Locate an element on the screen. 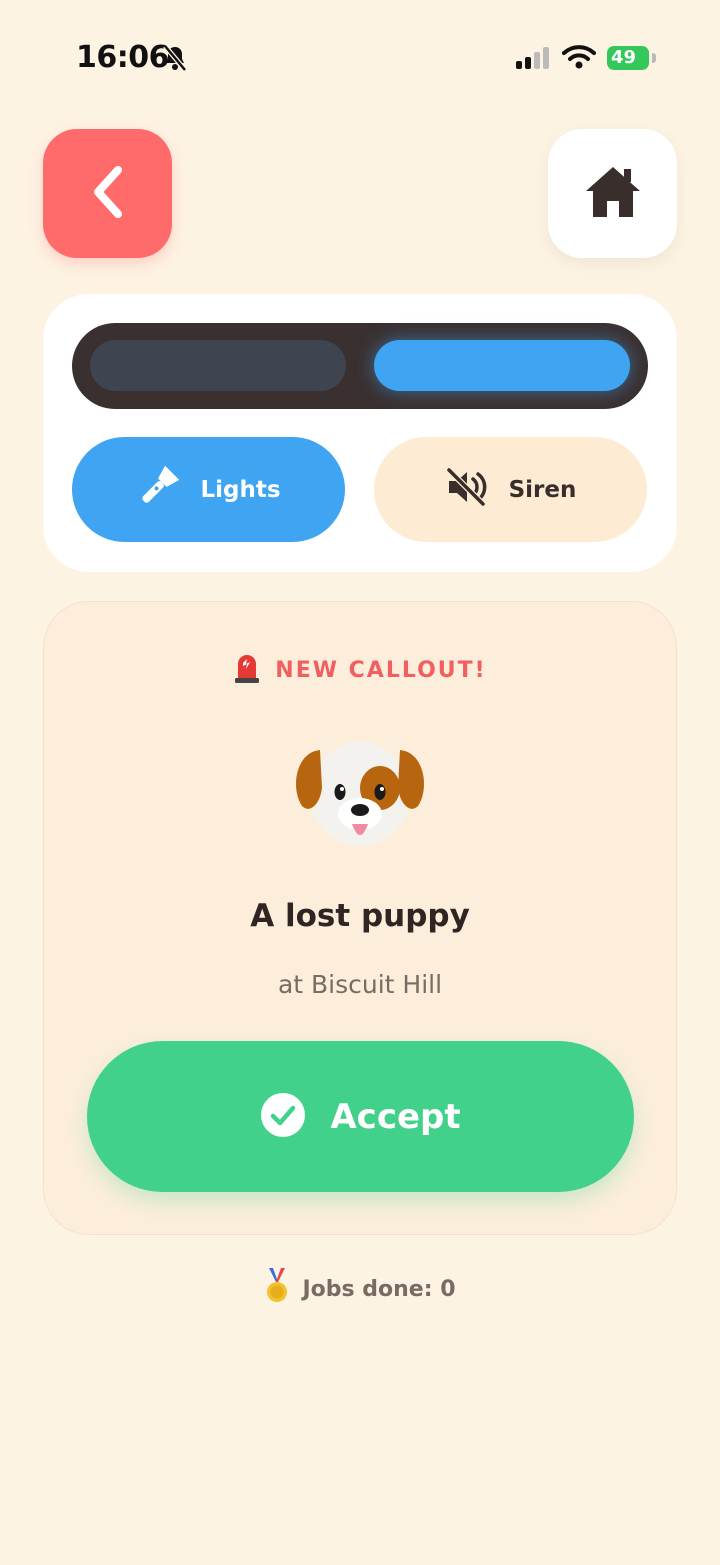  flashlight-icon is located at coordinates (158, 490).